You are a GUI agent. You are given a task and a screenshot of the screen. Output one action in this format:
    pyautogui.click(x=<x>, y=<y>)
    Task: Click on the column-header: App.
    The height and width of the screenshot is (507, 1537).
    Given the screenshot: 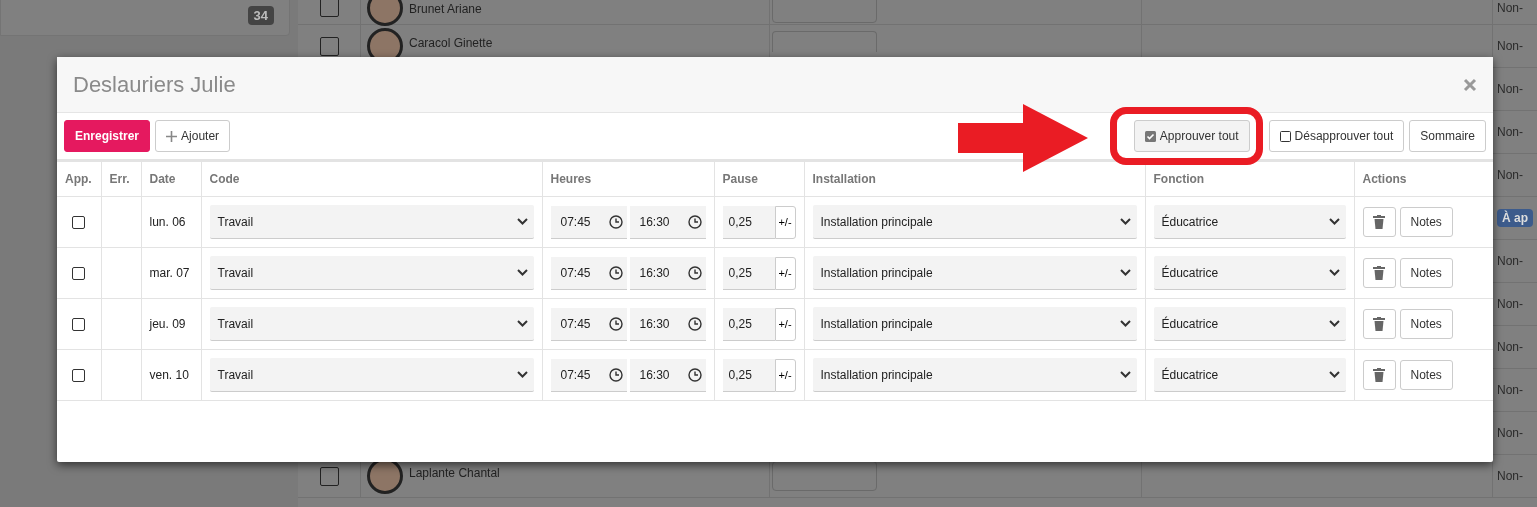 What is the action you would take?
    pyautogui.click(x=79, y=179)
    